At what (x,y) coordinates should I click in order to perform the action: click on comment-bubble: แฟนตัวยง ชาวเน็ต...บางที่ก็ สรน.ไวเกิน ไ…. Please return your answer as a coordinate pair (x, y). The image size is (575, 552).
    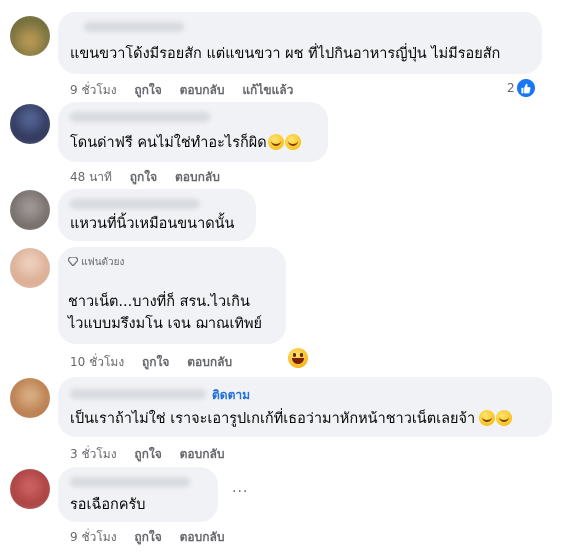
    Looking at the image, I should click on (172, 295).